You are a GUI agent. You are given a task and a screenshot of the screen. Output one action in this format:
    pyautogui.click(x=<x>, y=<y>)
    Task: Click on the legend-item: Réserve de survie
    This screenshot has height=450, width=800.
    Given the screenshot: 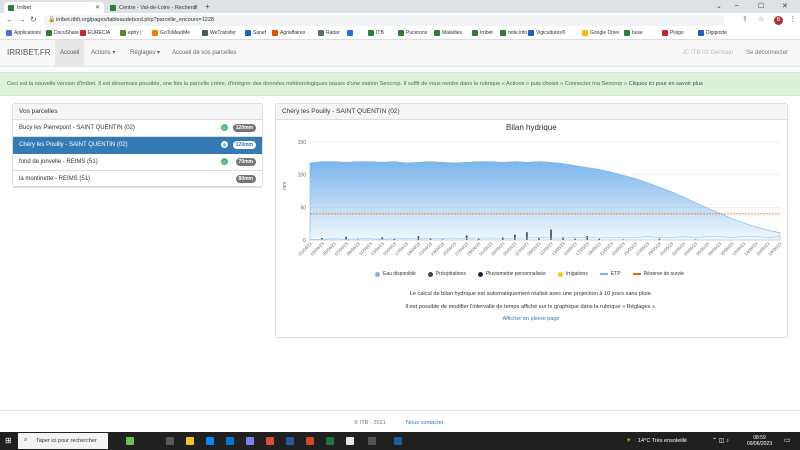 What is the action you would take?
    pyautogui.click(x=658, y=274)
    